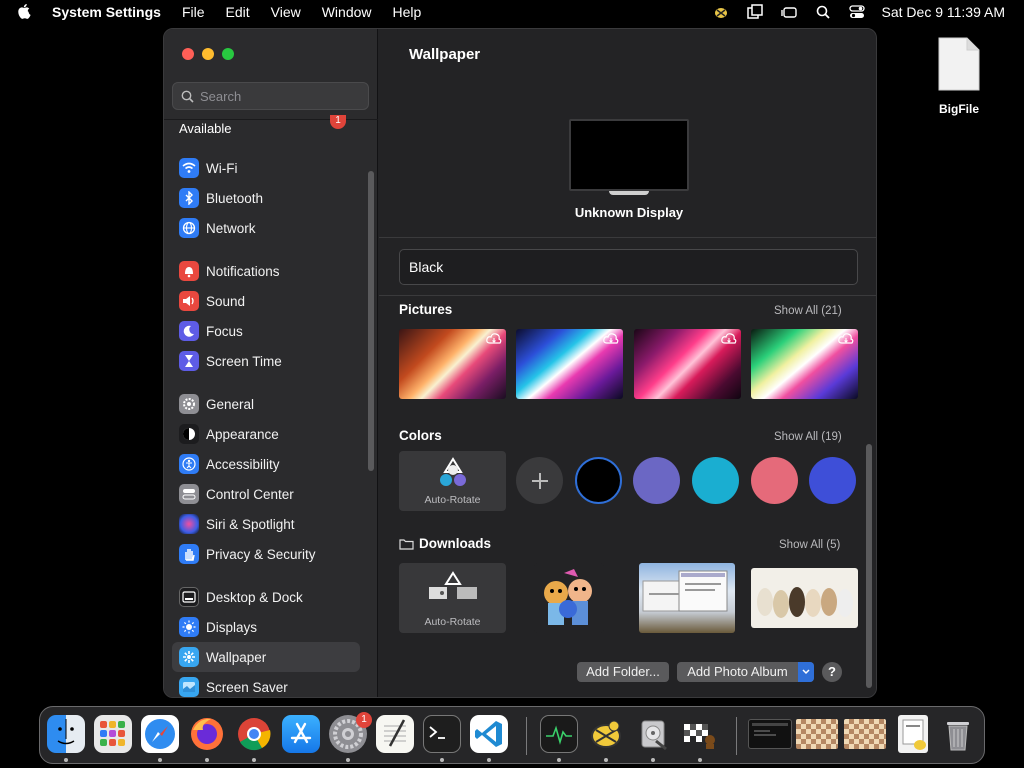  Describe the element at coordinates (113, 734) in the screenshot. I see `launchpad-icon` at that location.